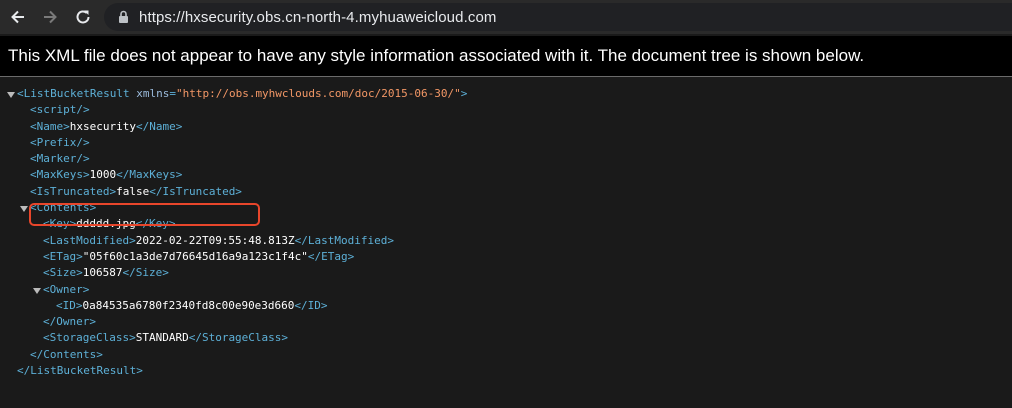 This screenshot has width=1012, height=408. I want to click on xml-row-owner-open: <Owner>, so click(233, 290).